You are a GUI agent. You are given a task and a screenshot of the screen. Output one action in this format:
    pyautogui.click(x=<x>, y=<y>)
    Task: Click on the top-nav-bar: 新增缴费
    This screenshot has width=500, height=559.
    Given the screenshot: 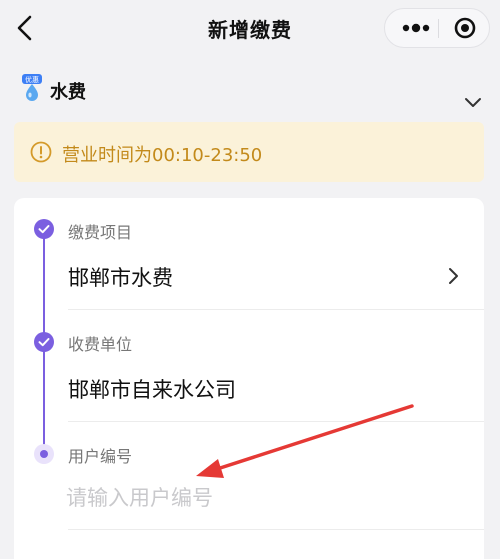 What is the action you would take?
    pyautogui.click(x=250, y=28)
    